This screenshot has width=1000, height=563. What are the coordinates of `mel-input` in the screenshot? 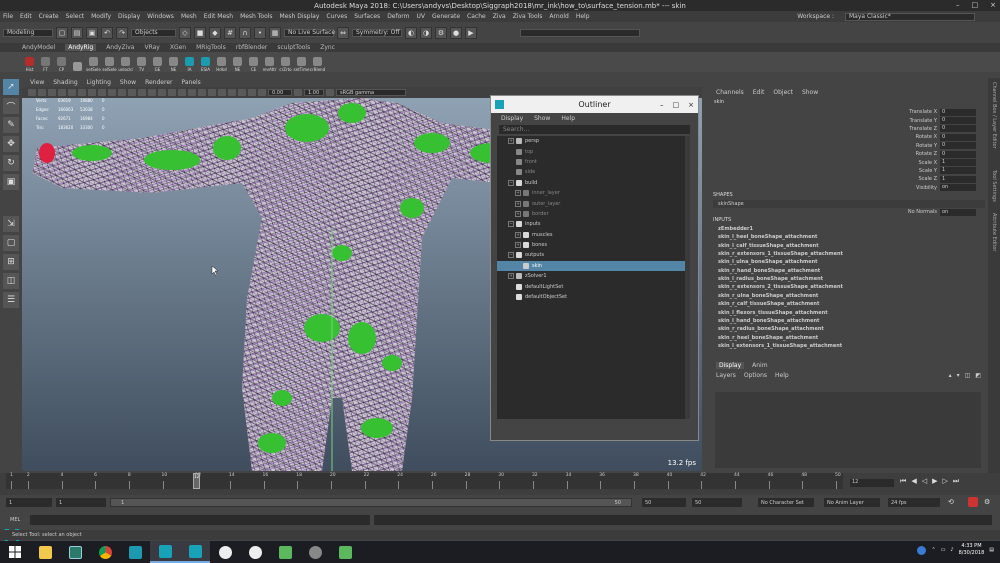 It's located at (200, 520).